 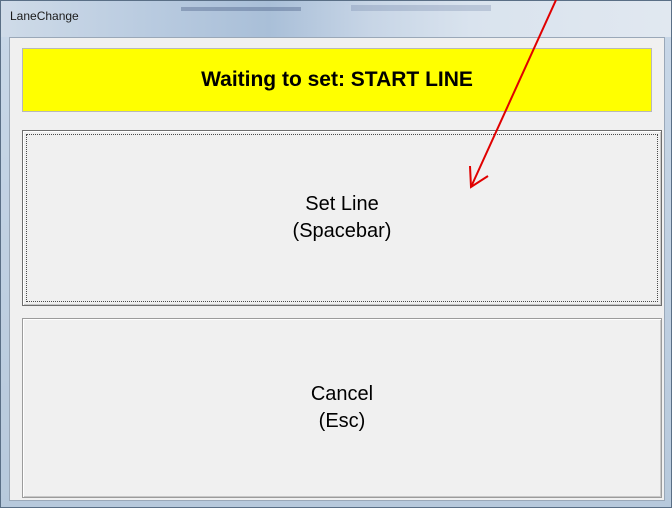 I want to click on set-line-button-label: Set Line, so click(x=342, y=204).